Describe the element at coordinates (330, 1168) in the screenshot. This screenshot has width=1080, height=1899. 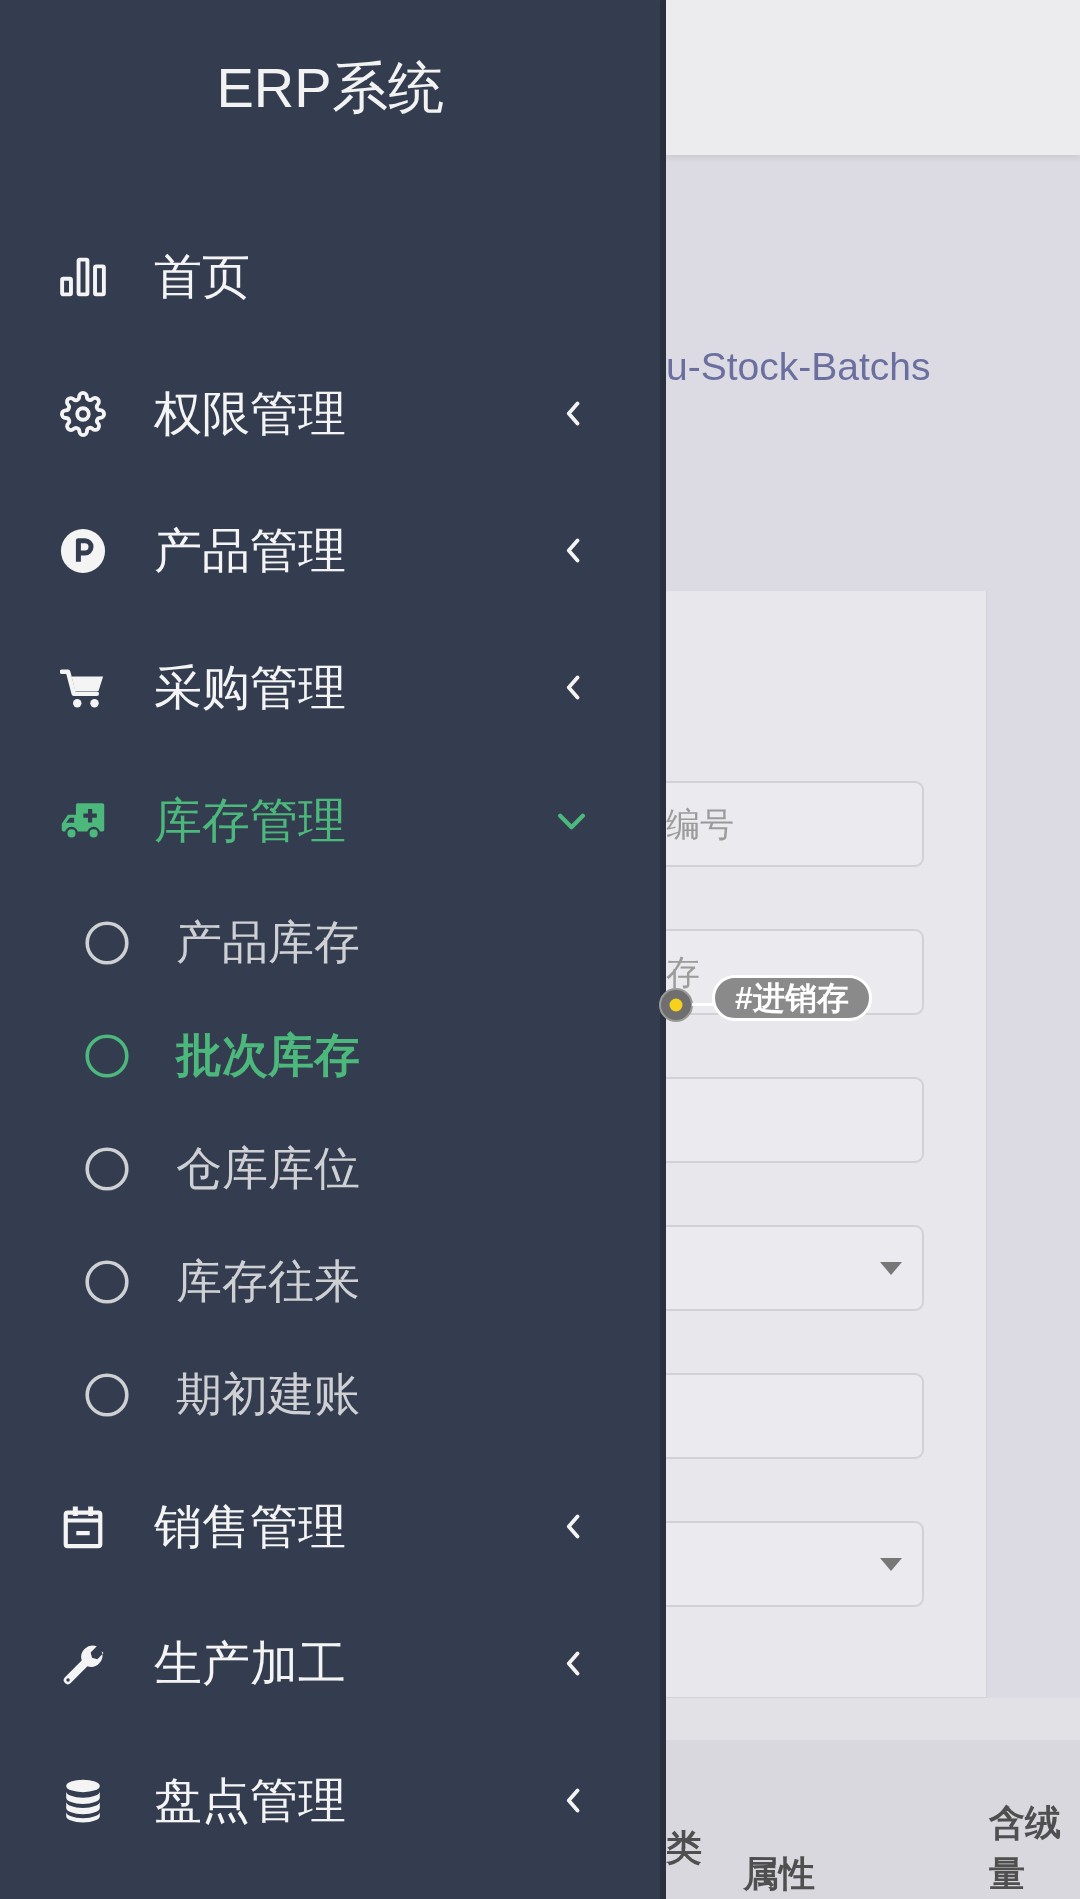
I see `submenu-item: 仓库库位` at that location.